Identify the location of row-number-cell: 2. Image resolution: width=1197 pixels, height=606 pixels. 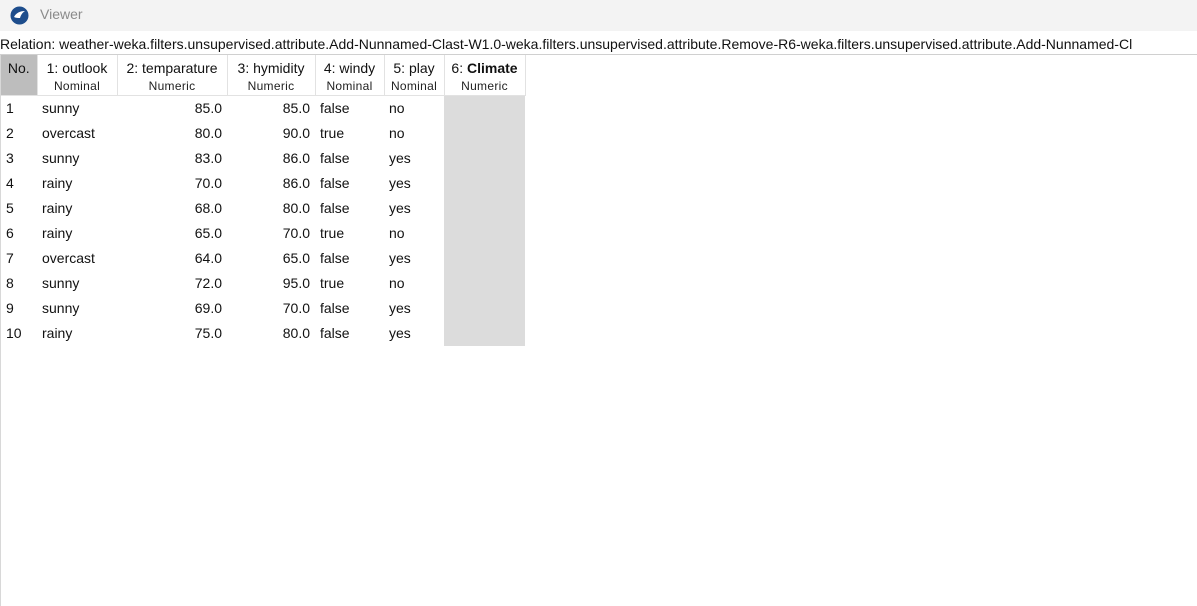
(19, 133).